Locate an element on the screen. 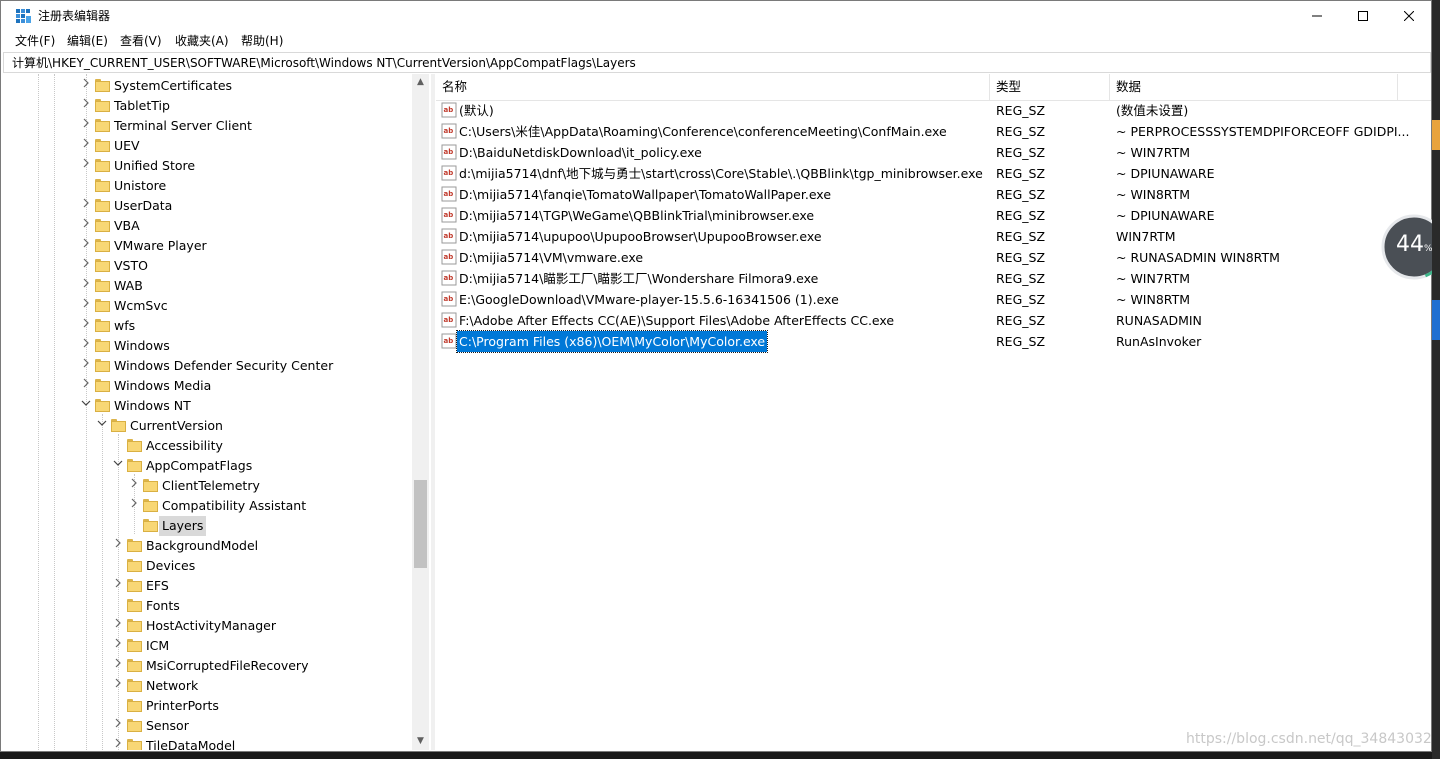  tree-item: wfs is located at coordinates (210, 326).